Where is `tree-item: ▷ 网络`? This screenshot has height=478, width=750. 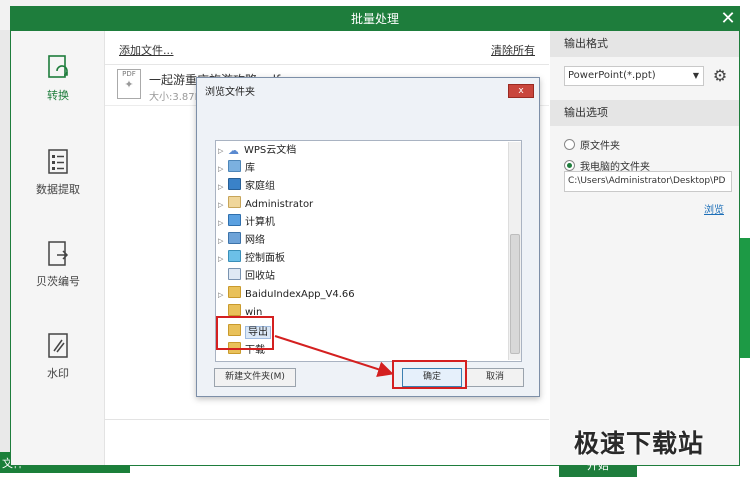 tree-item: ▷ 网络 is located at coordinates (240, 241).